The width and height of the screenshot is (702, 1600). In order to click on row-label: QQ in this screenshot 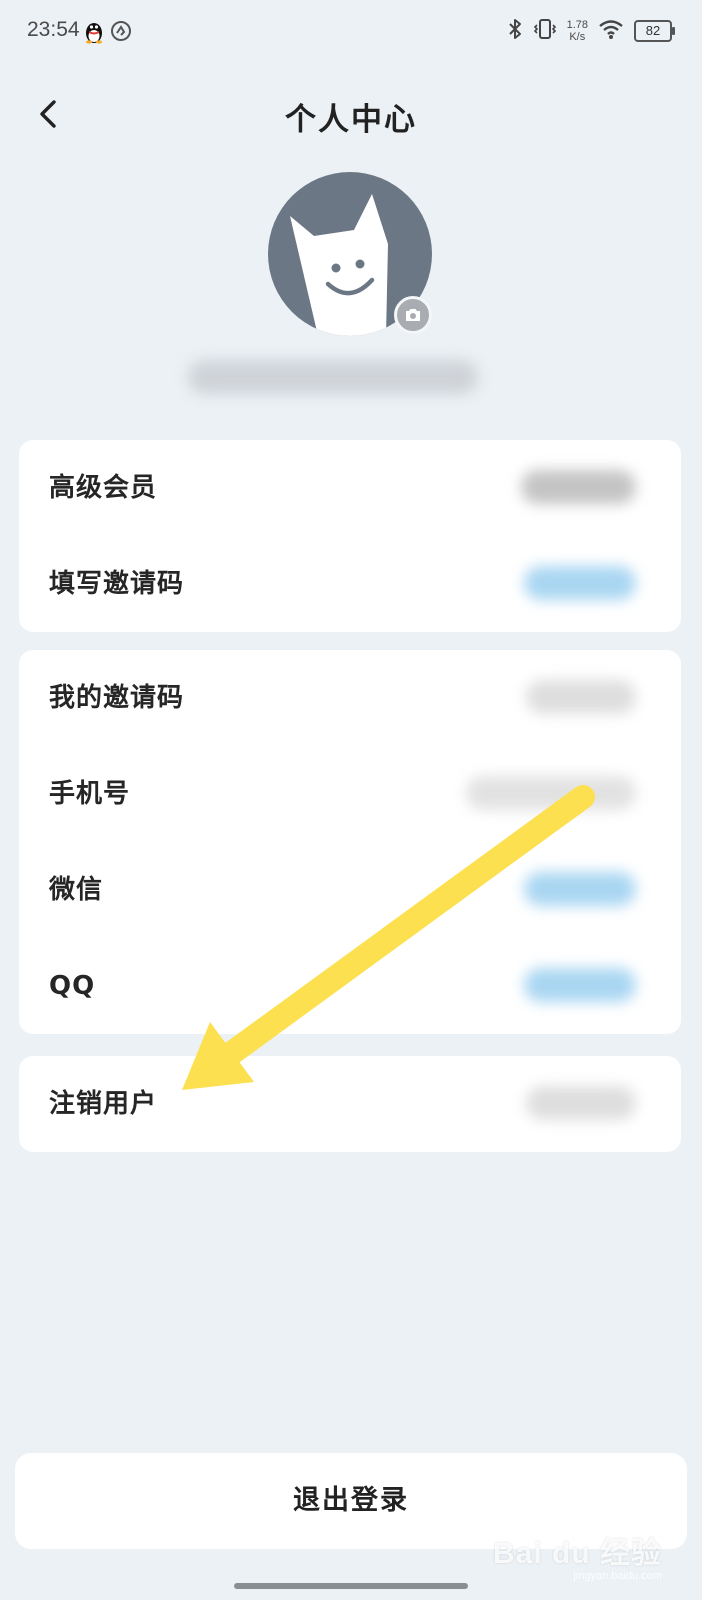, I will do `click(72, 986)`.